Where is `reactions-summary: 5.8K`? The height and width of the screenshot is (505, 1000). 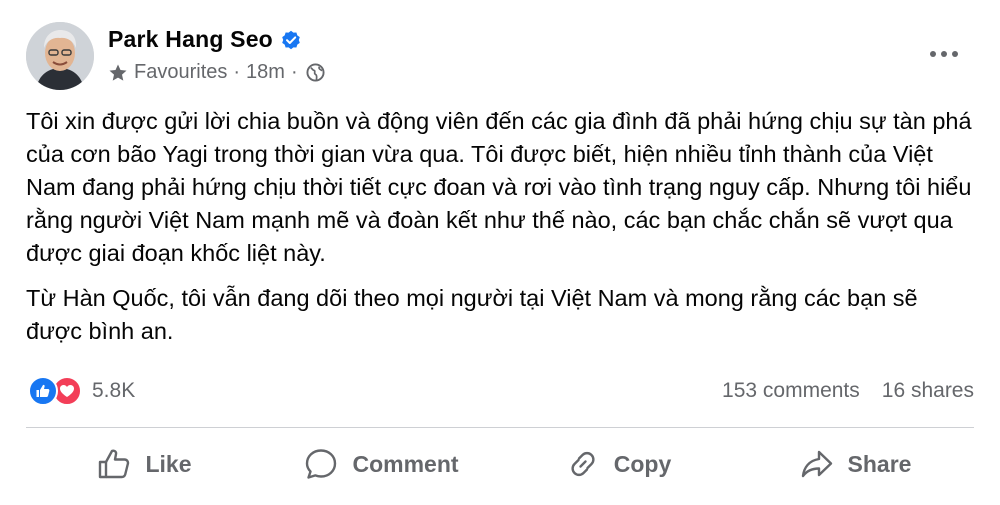 reactions-summary: 5.8K is located at coordinates (81, 391).